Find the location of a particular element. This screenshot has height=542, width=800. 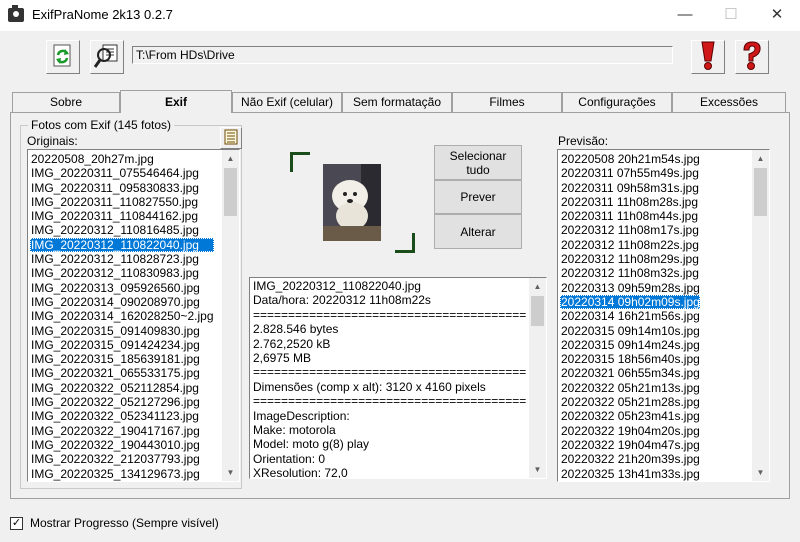

preview-list-item: 20220313 09h59m28s.jpg is located at coordinates (630, 288).